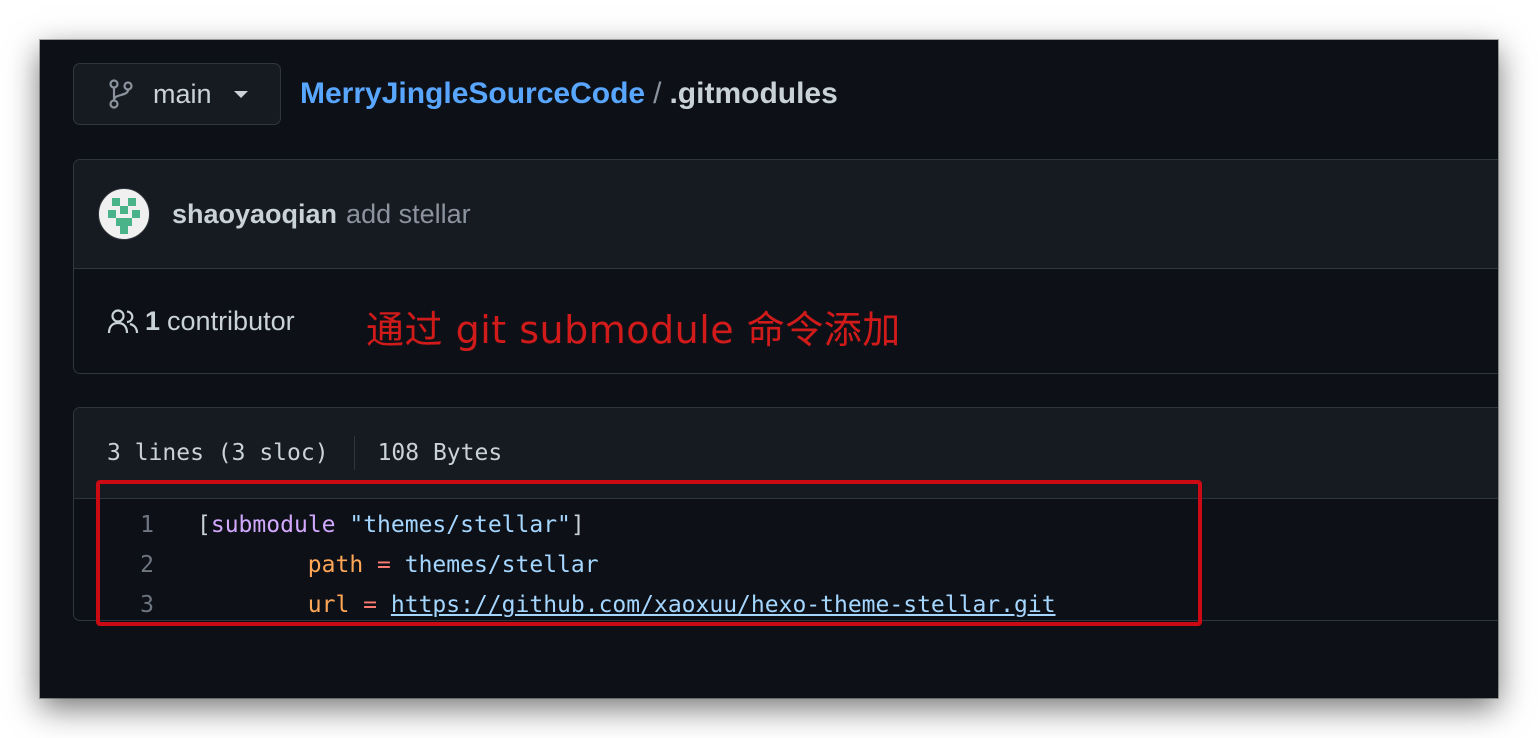 This screenshot has width=1538, height=738. Describe the element at coordinates (182, 93) in the screenshot. I see `branch-name: main` at that location.